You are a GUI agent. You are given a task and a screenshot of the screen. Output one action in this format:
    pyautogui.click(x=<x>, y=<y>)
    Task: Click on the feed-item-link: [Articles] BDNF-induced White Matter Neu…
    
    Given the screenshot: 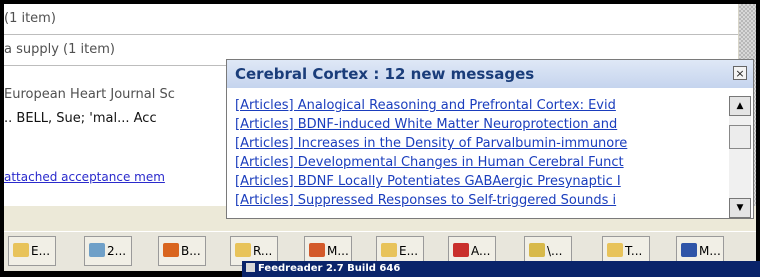 What is the action you would take?
    pyautogui.click(x=481, y=124)
    